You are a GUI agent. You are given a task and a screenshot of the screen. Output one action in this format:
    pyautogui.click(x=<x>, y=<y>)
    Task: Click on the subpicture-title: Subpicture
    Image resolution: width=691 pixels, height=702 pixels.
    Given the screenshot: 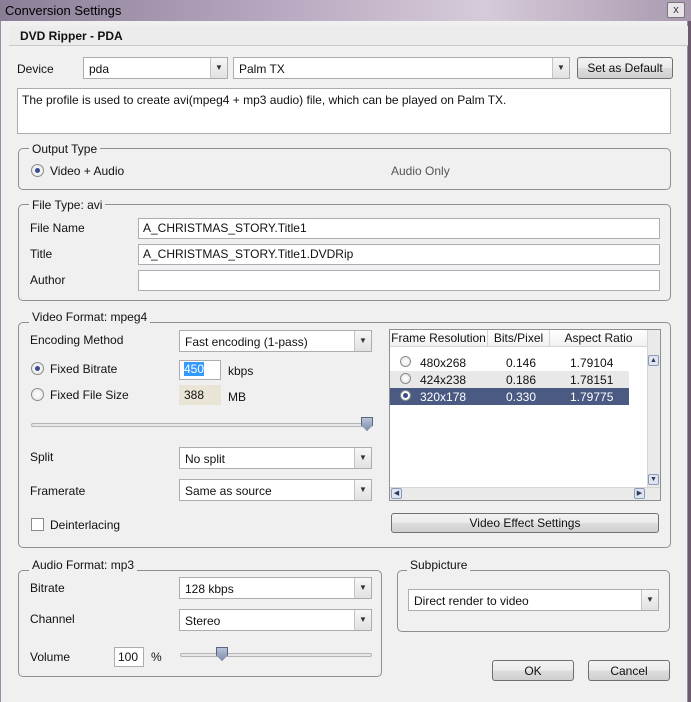 What is the action you would take?
    pyautogui.click(x=439, y=565)
    